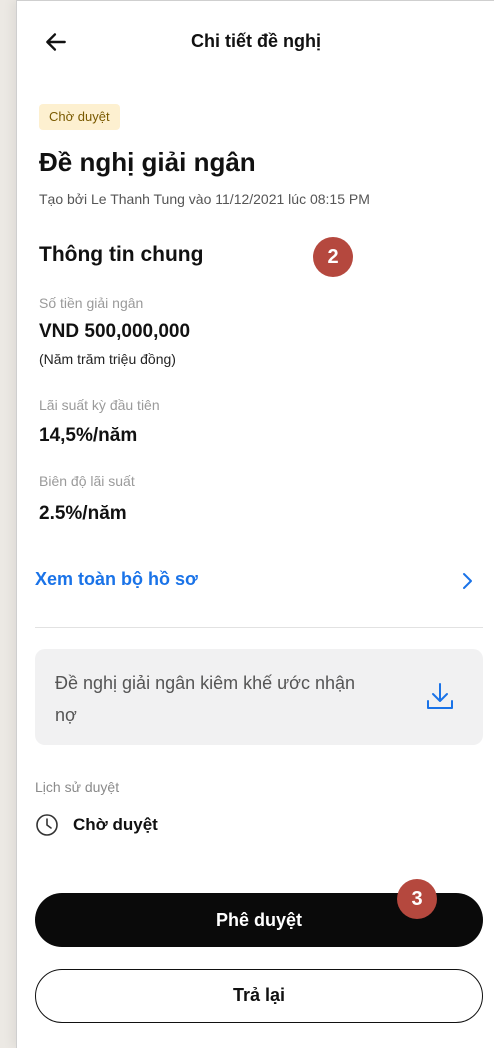 The width and height of the screenshot is (494, 1048). What do you see at coordinates (115, 824) in the screenshot?
I see `approval-history-status: Chờ duyệt` at bounding box center [115, 824].